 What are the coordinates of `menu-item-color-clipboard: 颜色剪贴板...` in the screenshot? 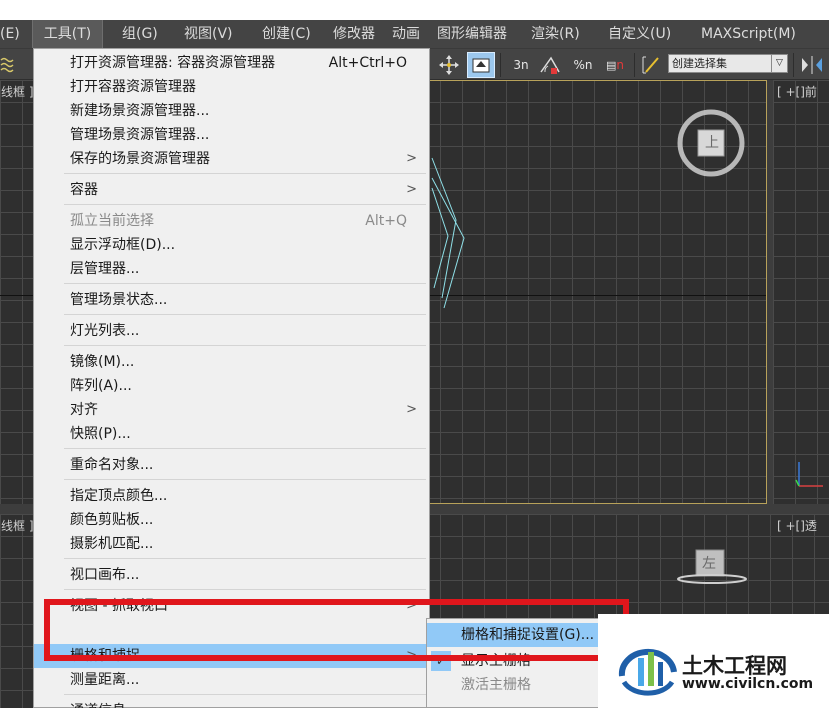 It's located at (231, 520).